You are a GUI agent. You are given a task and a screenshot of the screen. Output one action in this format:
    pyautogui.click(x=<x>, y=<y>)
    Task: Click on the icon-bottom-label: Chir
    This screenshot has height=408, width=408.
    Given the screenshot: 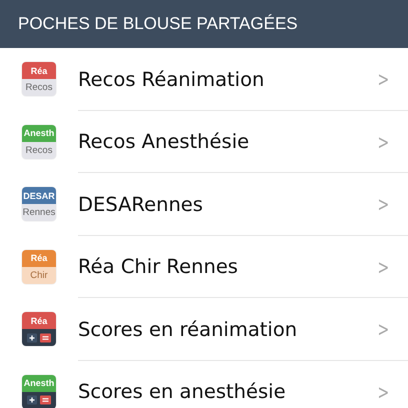 What is the action you would take?
    pyautogui.click(x=39, y=275)
    